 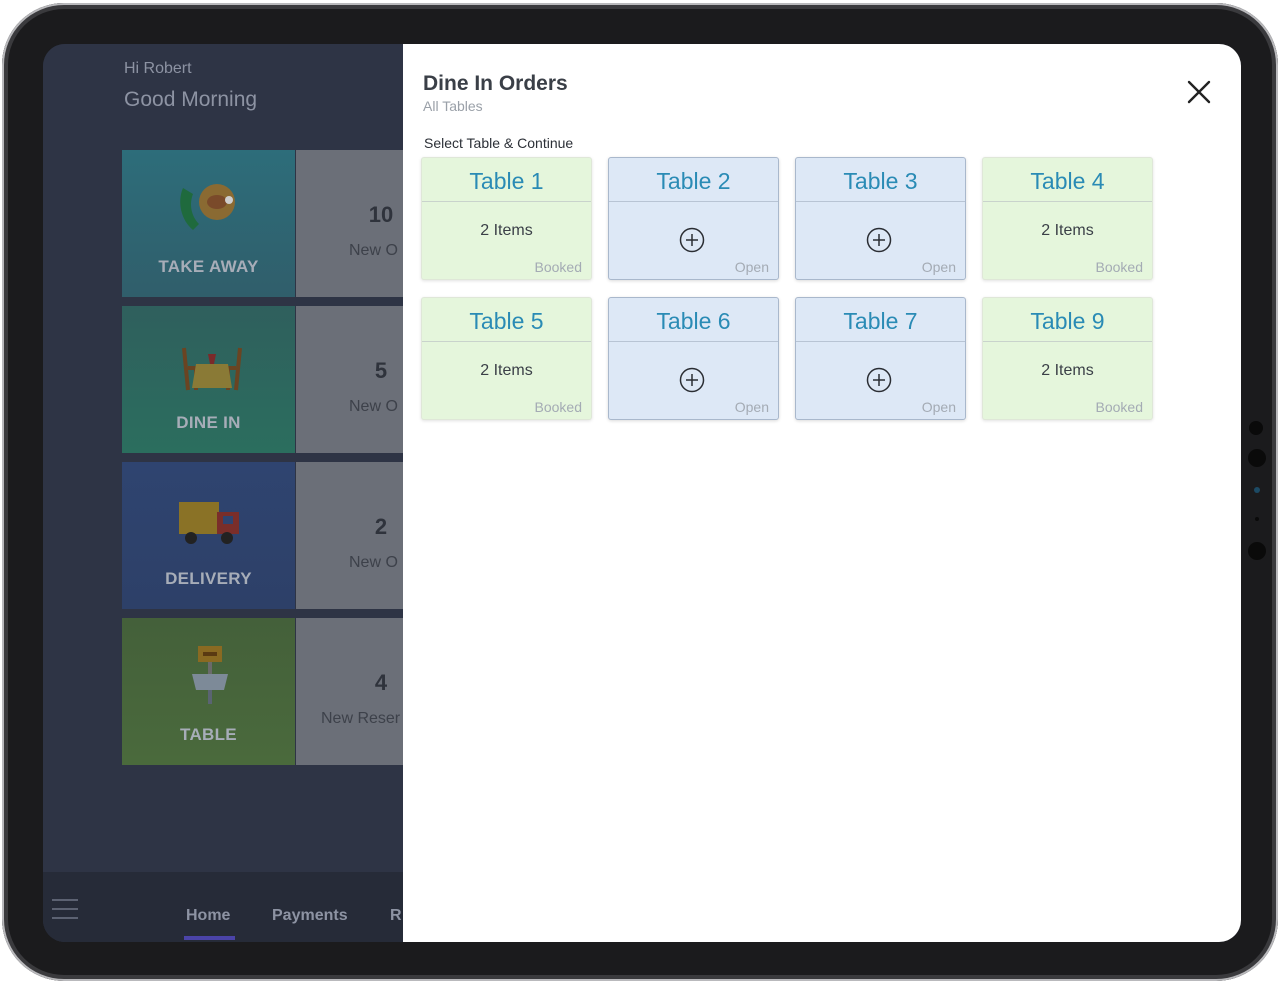 What do you see at coordinates (1067, 218) in the screenshot?
I see `table-card: Table 4 2 Items Booked` at bounding box center [1067, 218].